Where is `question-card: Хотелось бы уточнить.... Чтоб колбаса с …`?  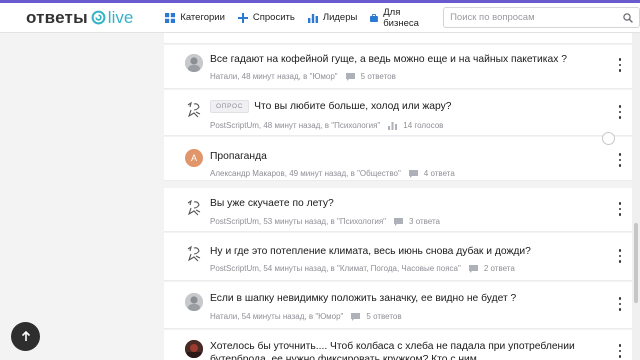
question-card: Хотелось бы уточнить.... Чтоб колбаса с … is located at coordinates (401, 345).